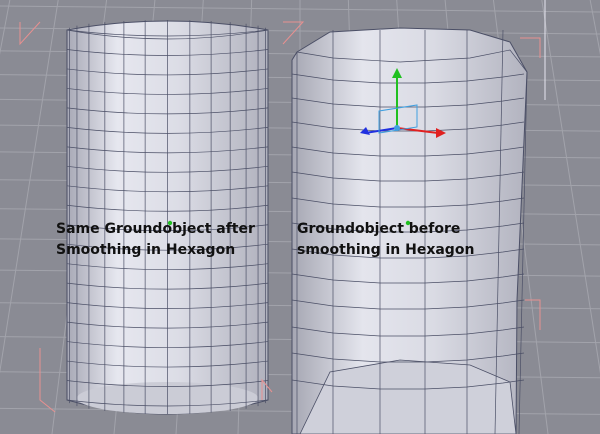  Describe the element at coordinates (386, 239) in the screenshot. I see `original-object-label: Groundobject before smoothing in Hexagon` at that location.